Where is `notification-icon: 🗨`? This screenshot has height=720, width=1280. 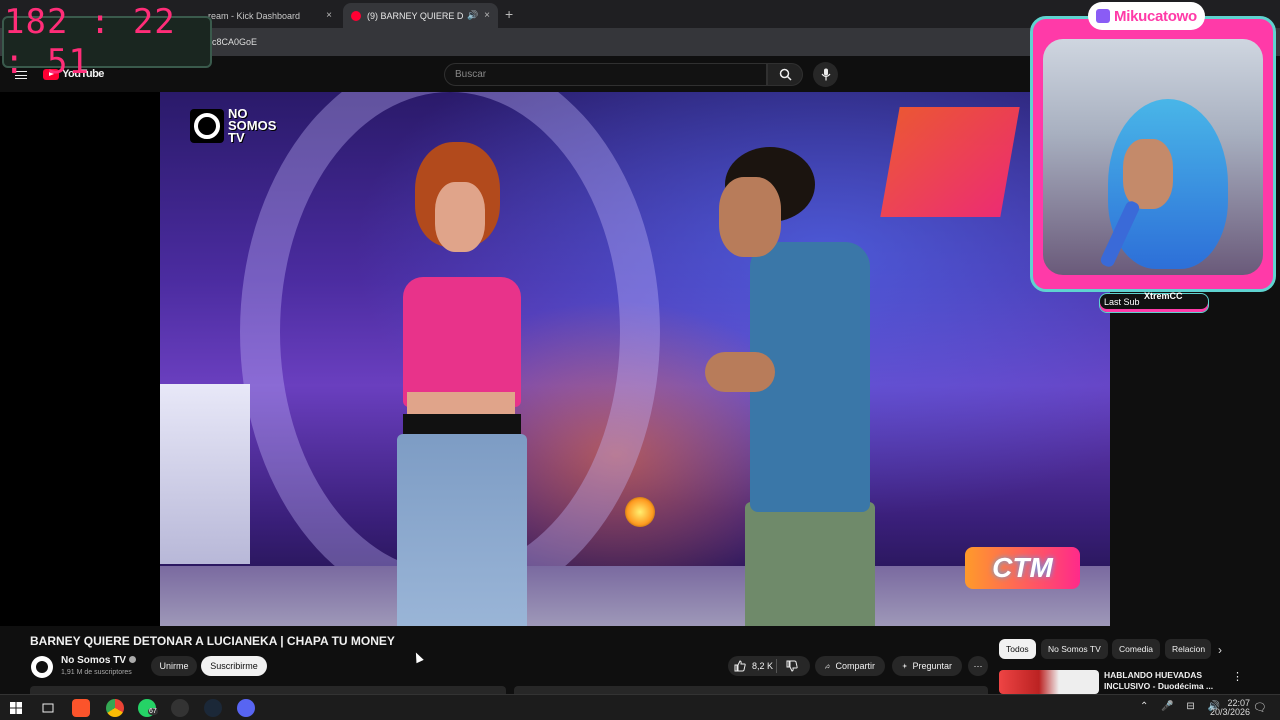 notification-icon: 🗨 is located at coordinates (1260, 707).